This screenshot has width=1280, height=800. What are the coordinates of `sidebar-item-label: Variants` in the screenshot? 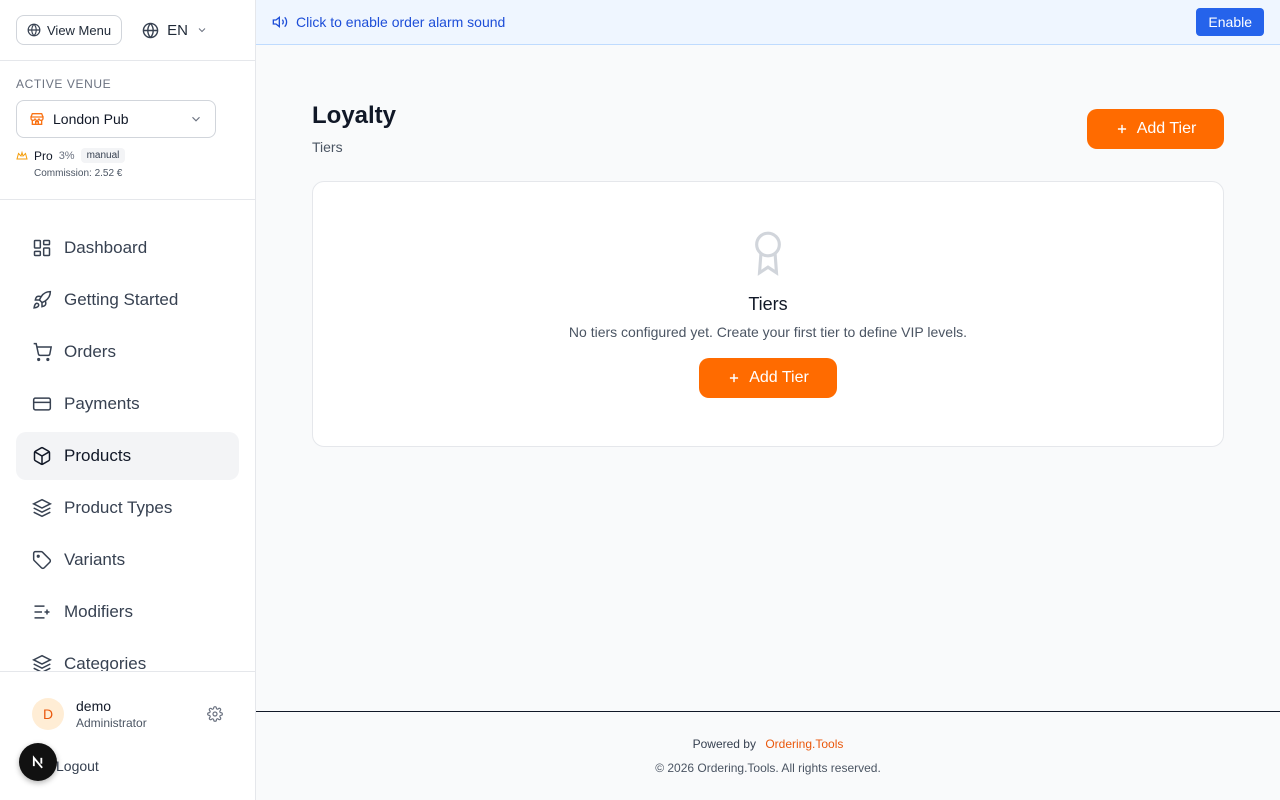 It's located at (95, 559).